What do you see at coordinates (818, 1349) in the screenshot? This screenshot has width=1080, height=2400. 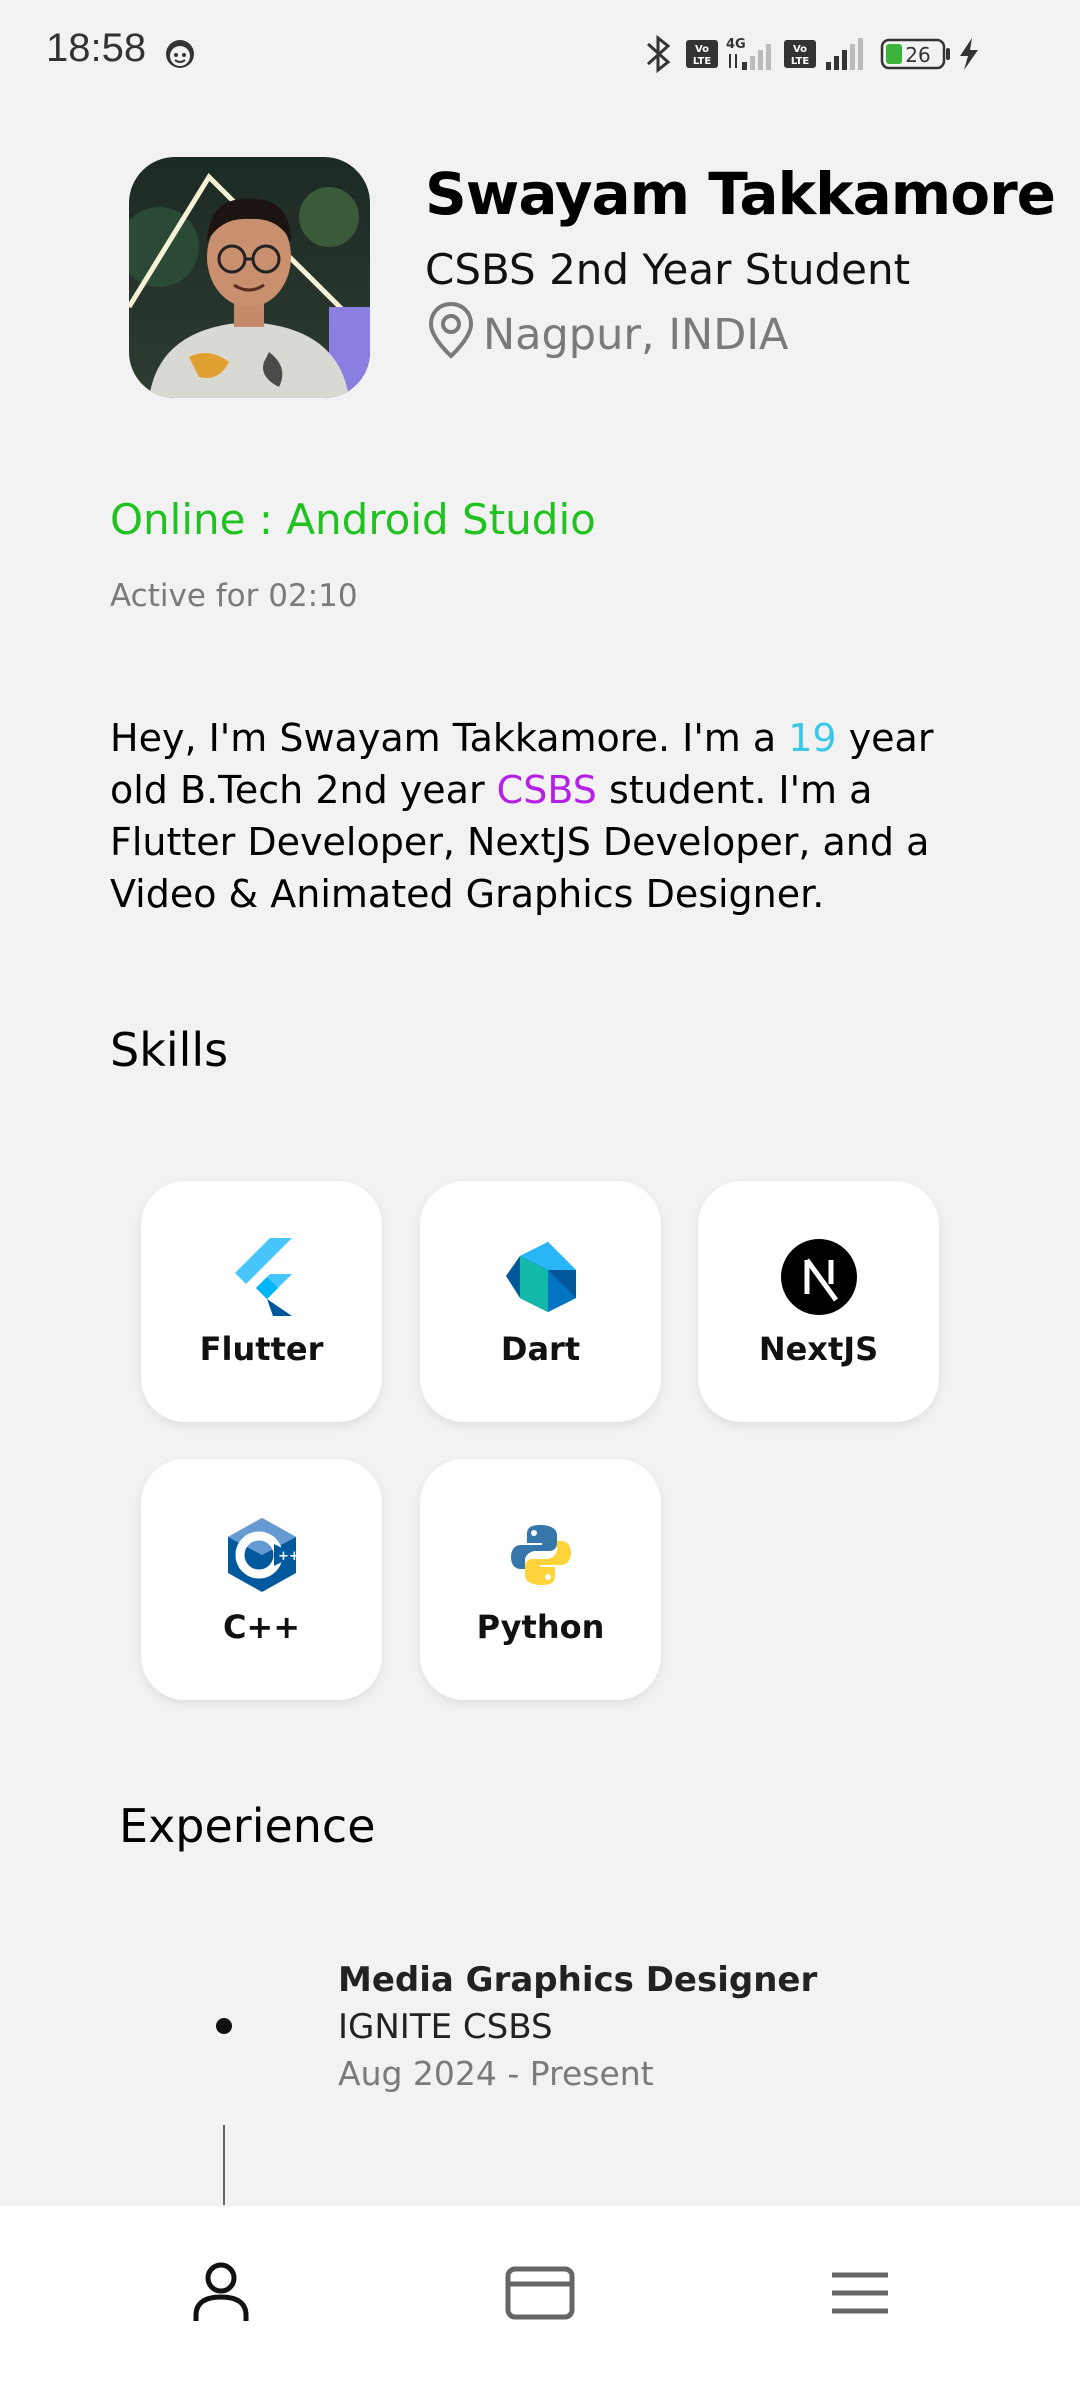 I see `skill-label: NextJS` at bounding box center [818, 1349].